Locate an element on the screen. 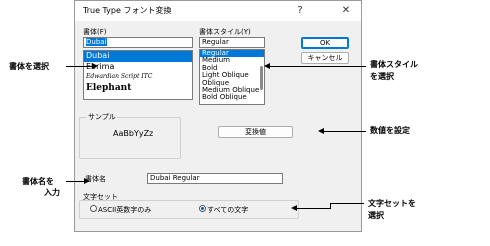  name-input-value: Dubai Regular is located at coordinates (175, 178).